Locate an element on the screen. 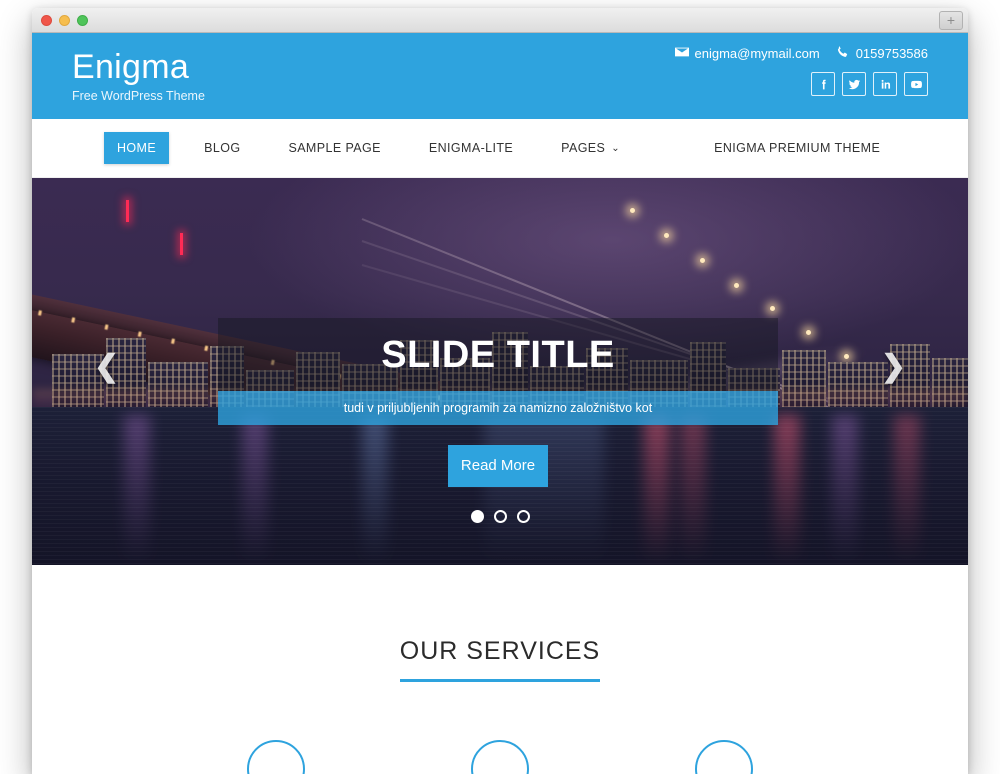 Image resolution: width=1000 pixels, height=774 pixels. maximize-window-button is located at coordinates (82, 20).